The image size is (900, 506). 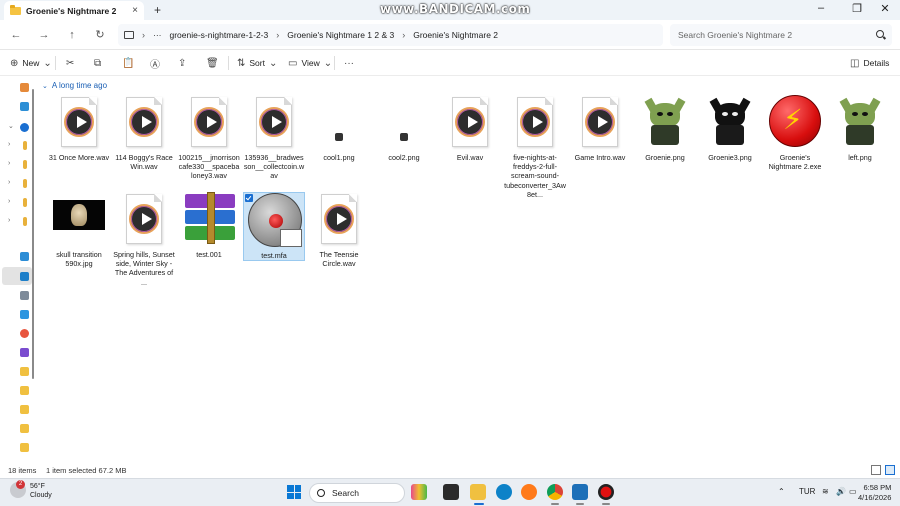 I want to click on file-item: skull transition 590x.jpg, so click(x=79, y=230).